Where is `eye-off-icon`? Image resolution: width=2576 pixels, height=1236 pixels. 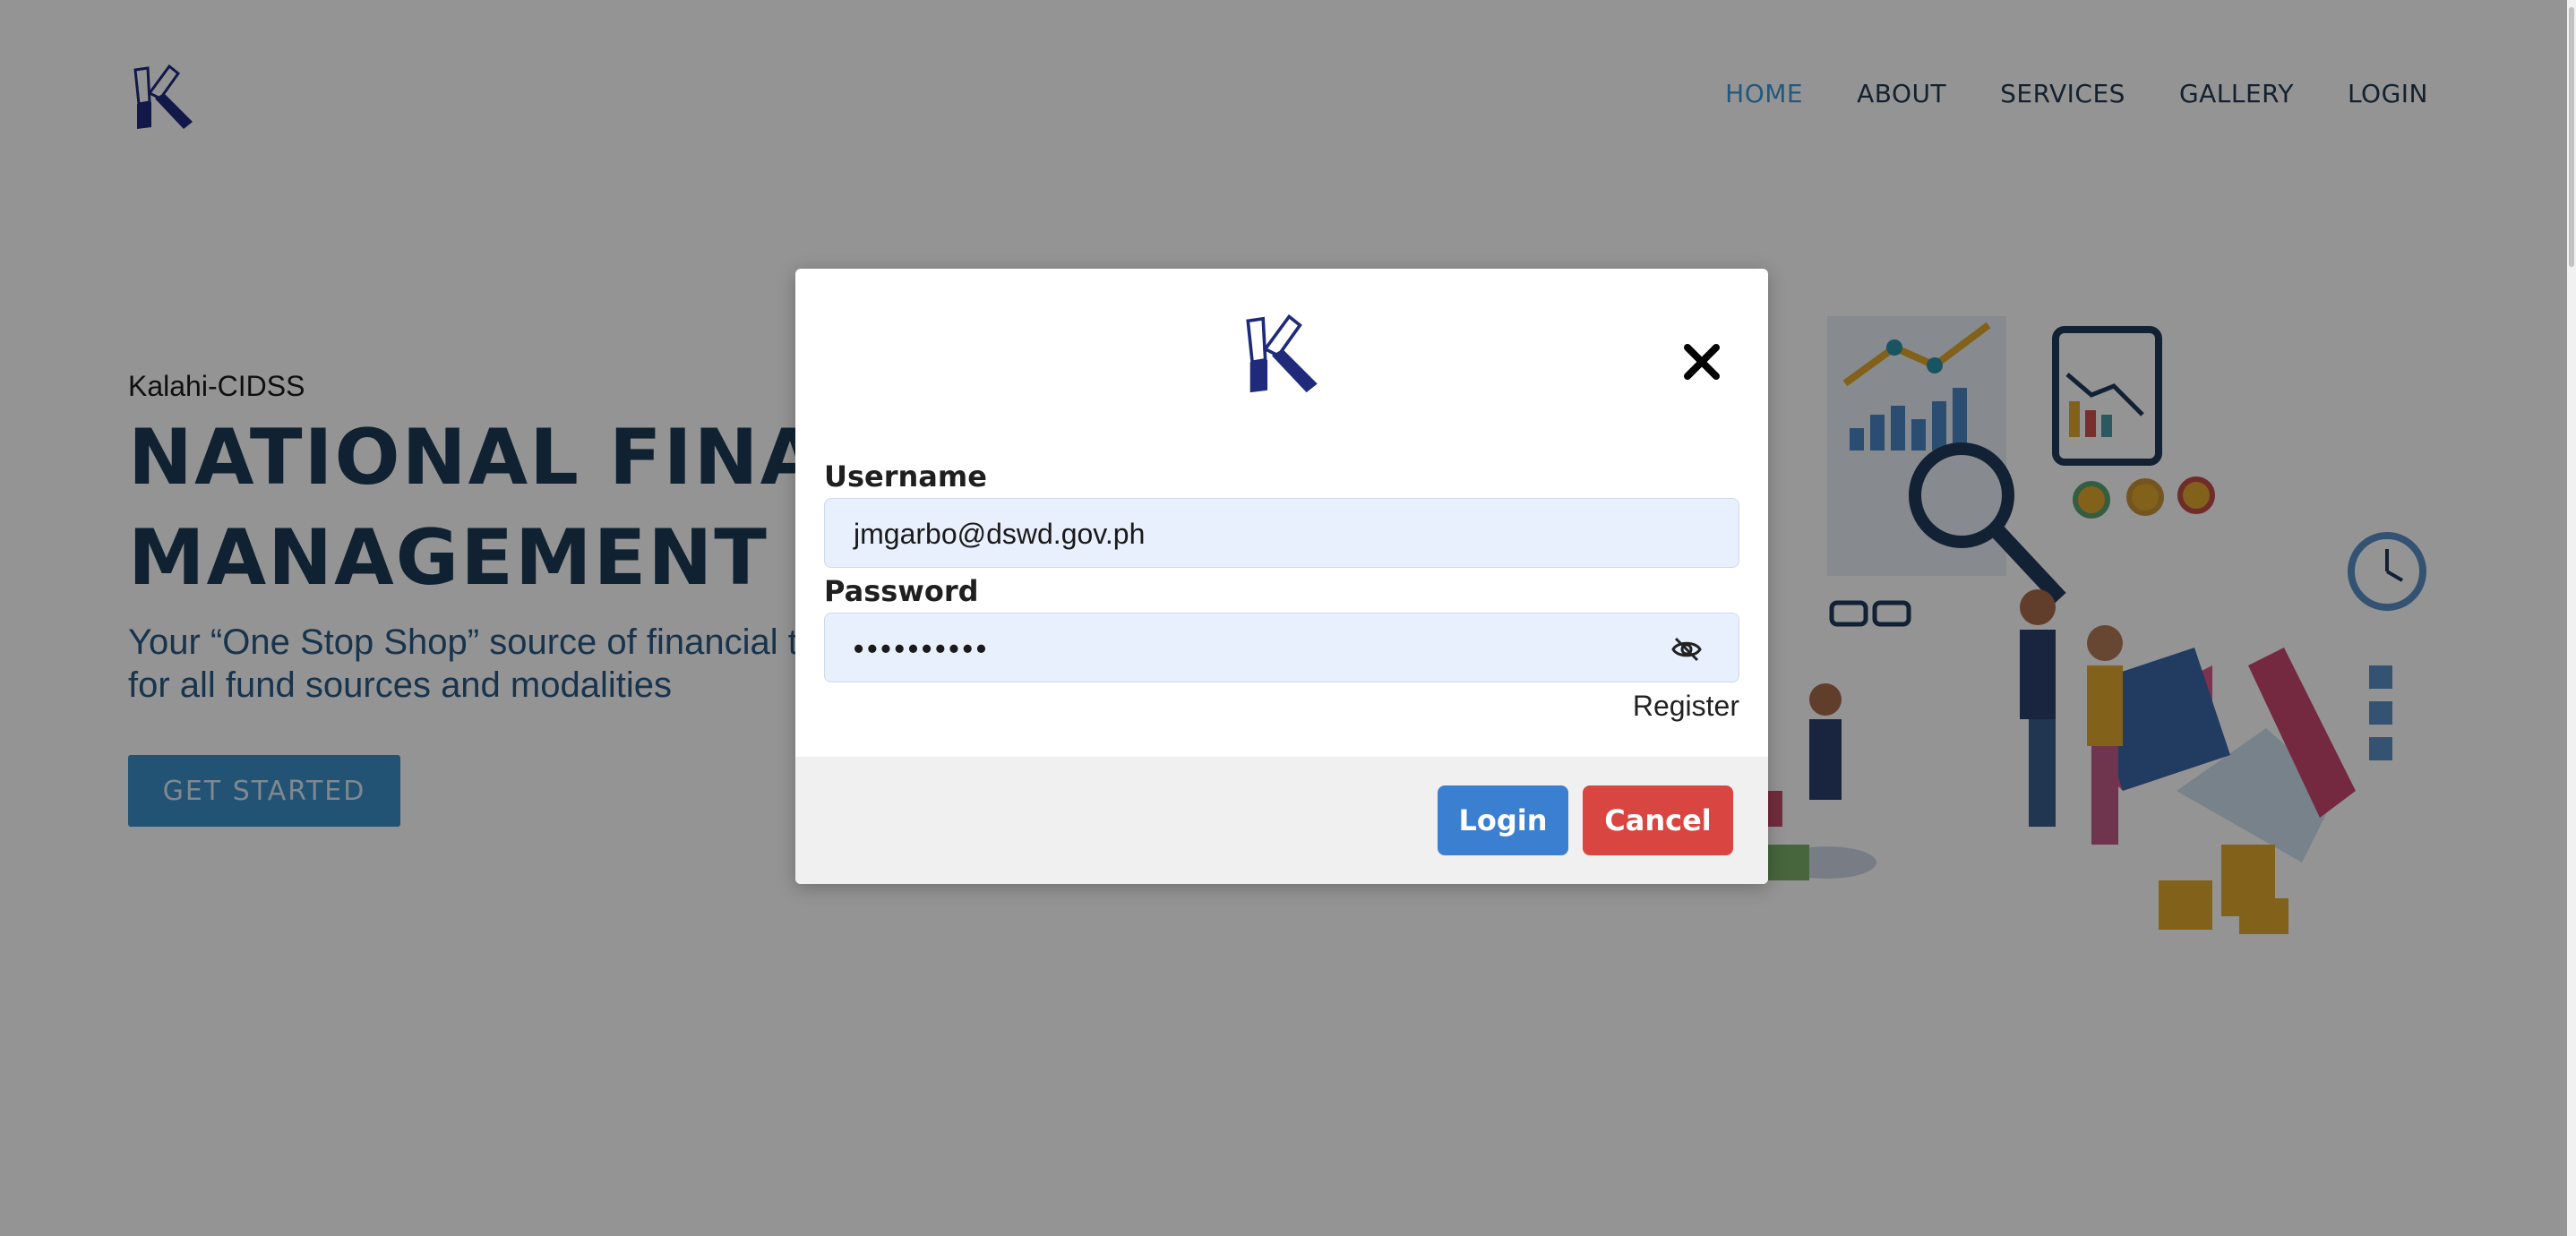
eye-off-icon is located at coordinates (1686, 649).